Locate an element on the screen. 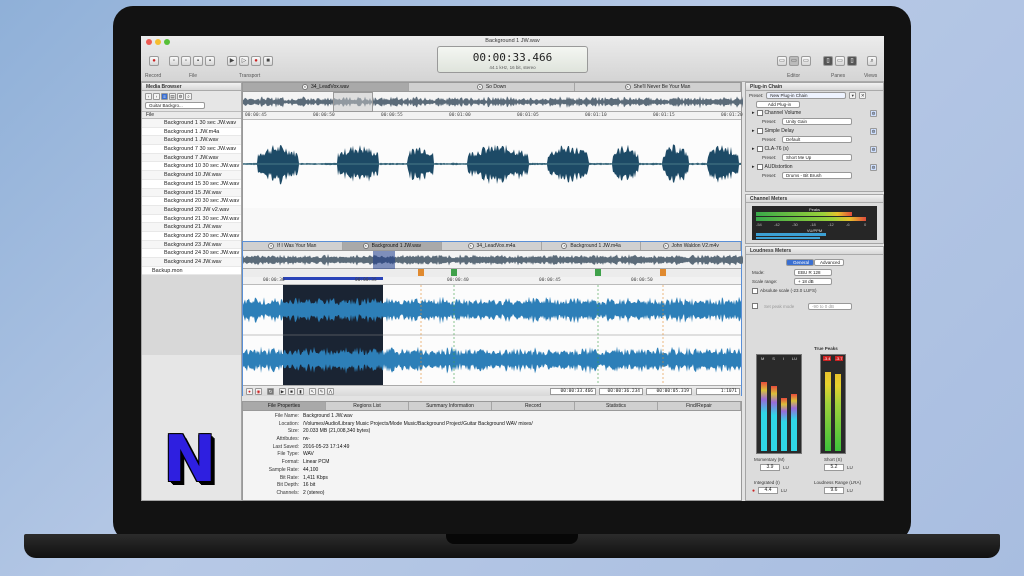  file-list-item: Background 1 JW.m4a is located at coordinates (191, 132).